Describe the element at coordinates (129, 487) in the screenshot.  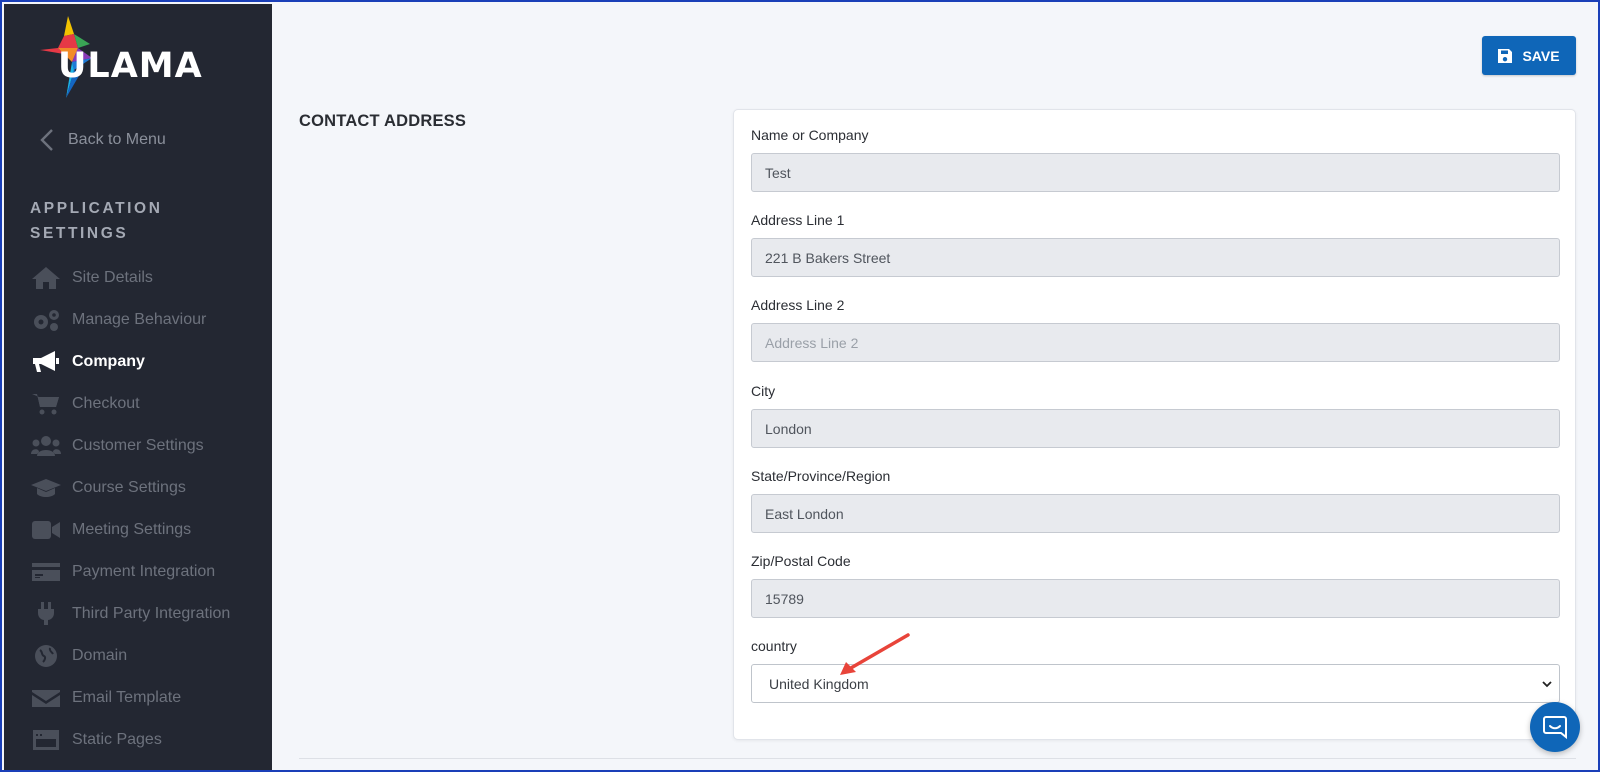
I see `sidebar-item-label: Course Settings` at that location.